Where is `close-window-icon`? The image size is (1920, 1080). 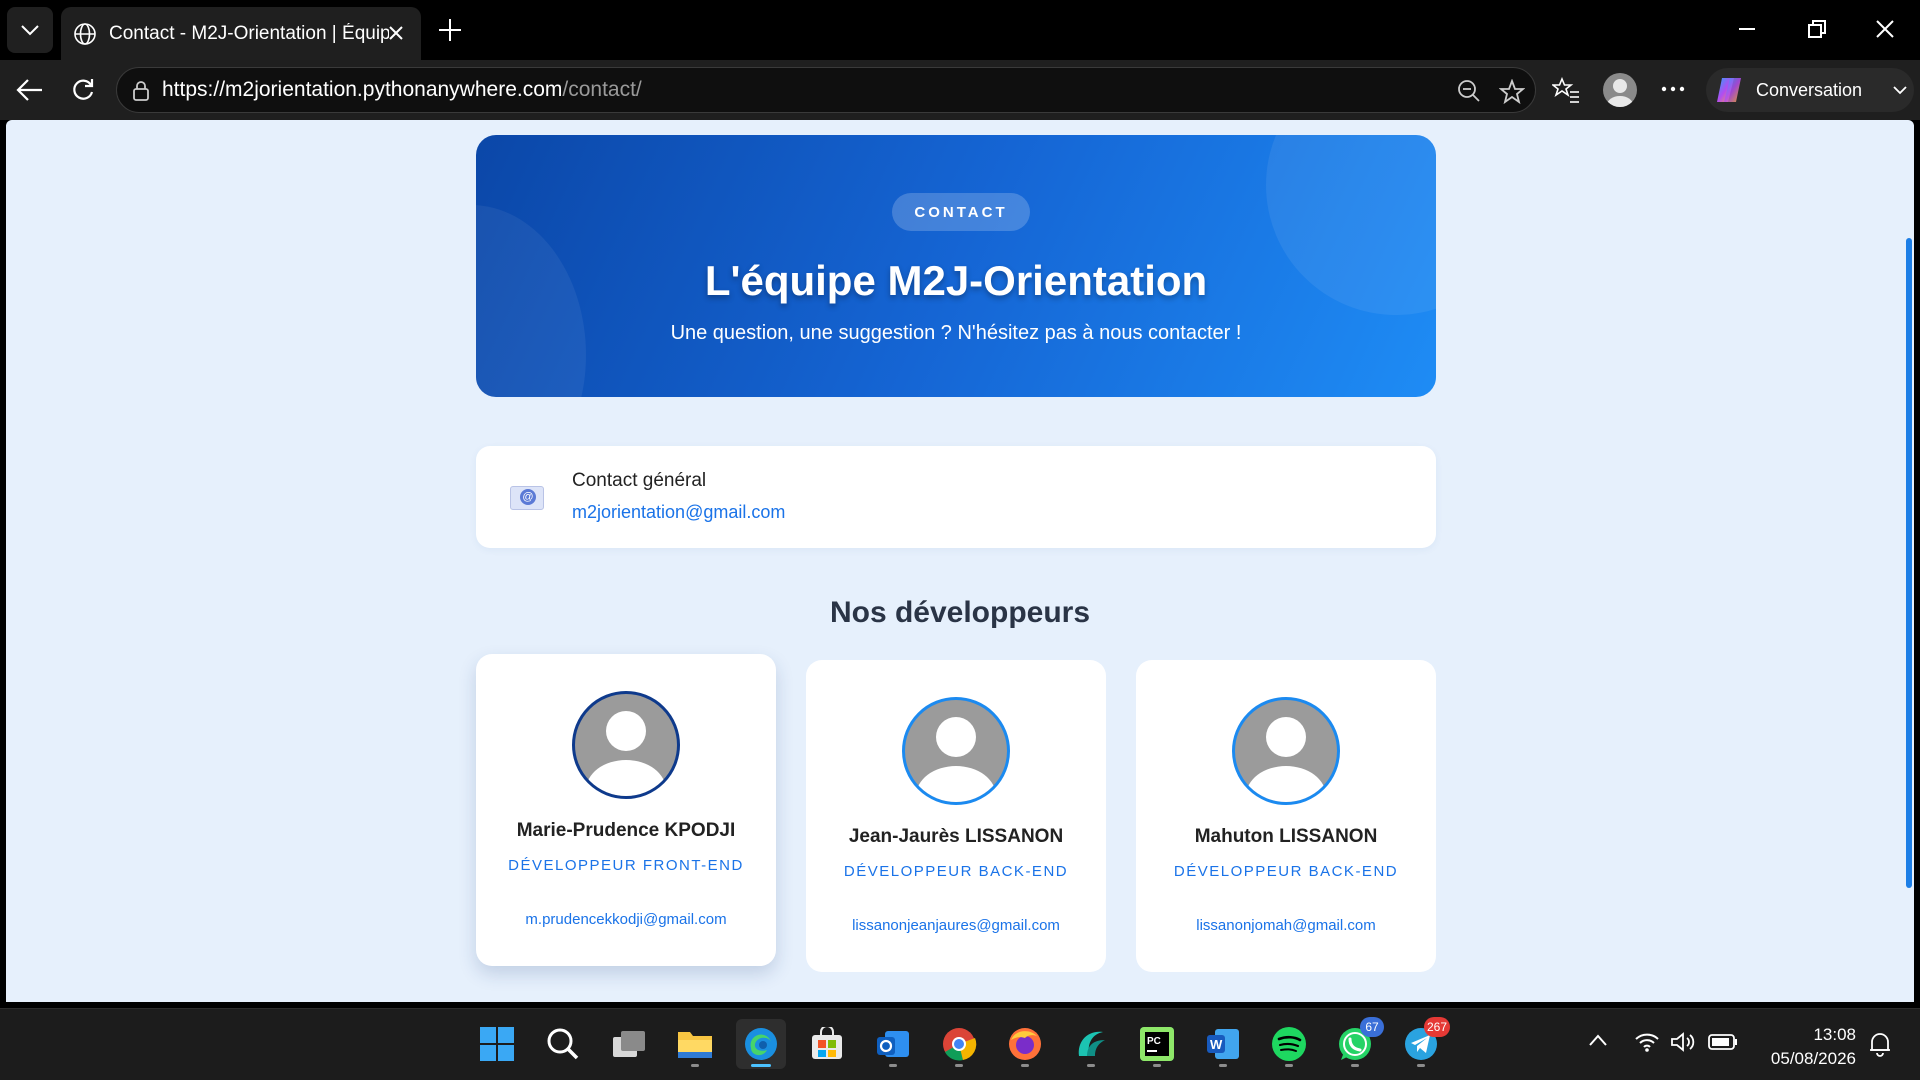
close-window-icon is located at coordinates (1885, 29).